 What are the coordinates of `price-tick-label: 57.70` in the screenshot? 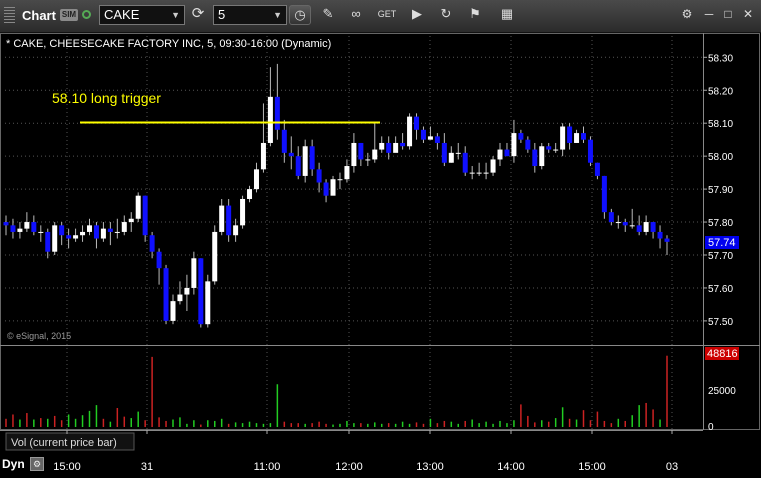 It's located at (720, 256).